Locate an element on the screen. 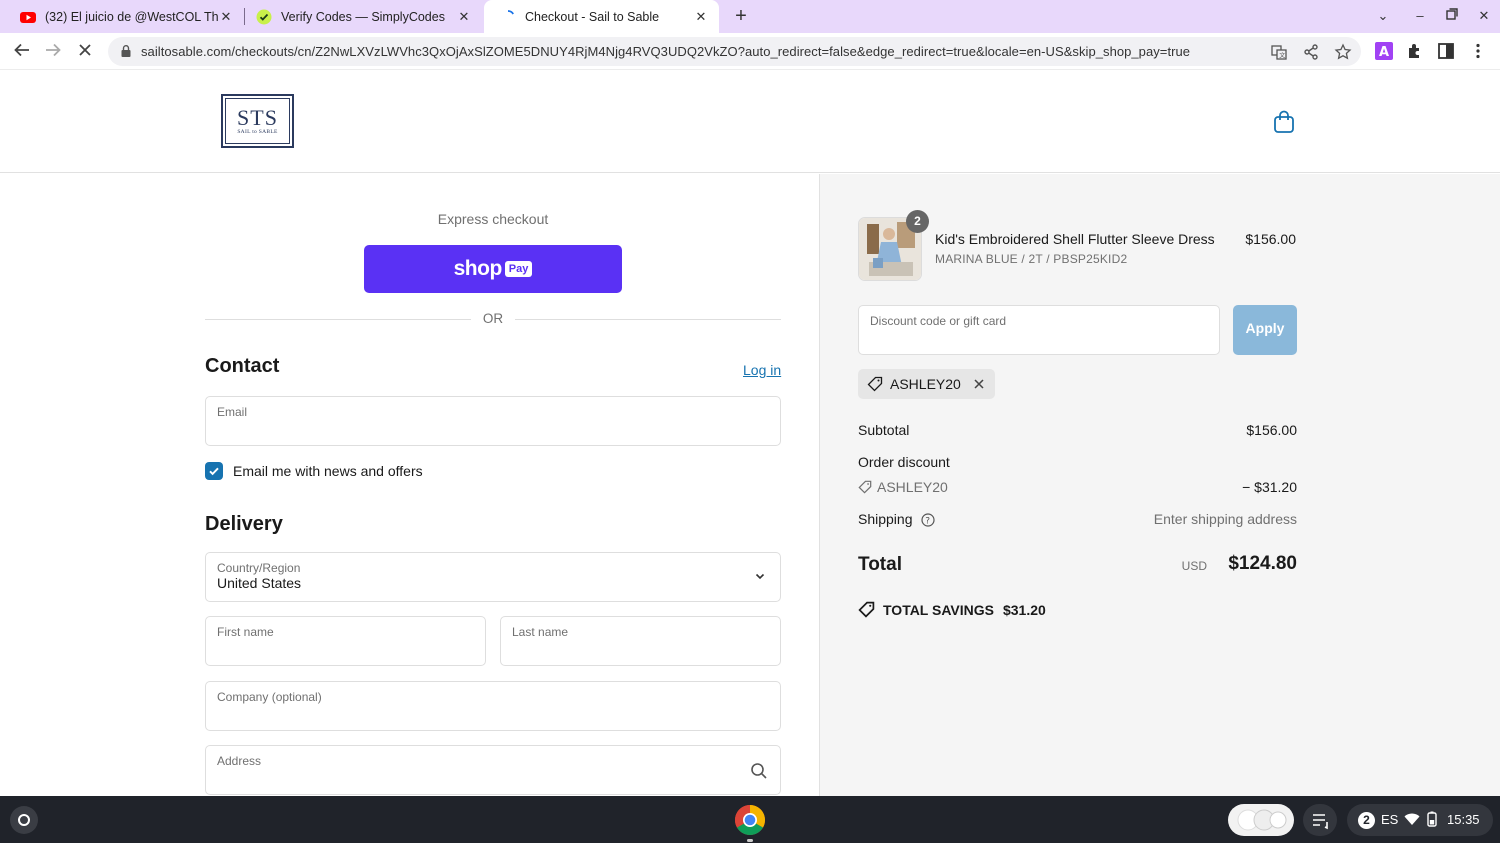  tab-title: Verify Codes — SimplyCodes is located at coordinates (363, 16).